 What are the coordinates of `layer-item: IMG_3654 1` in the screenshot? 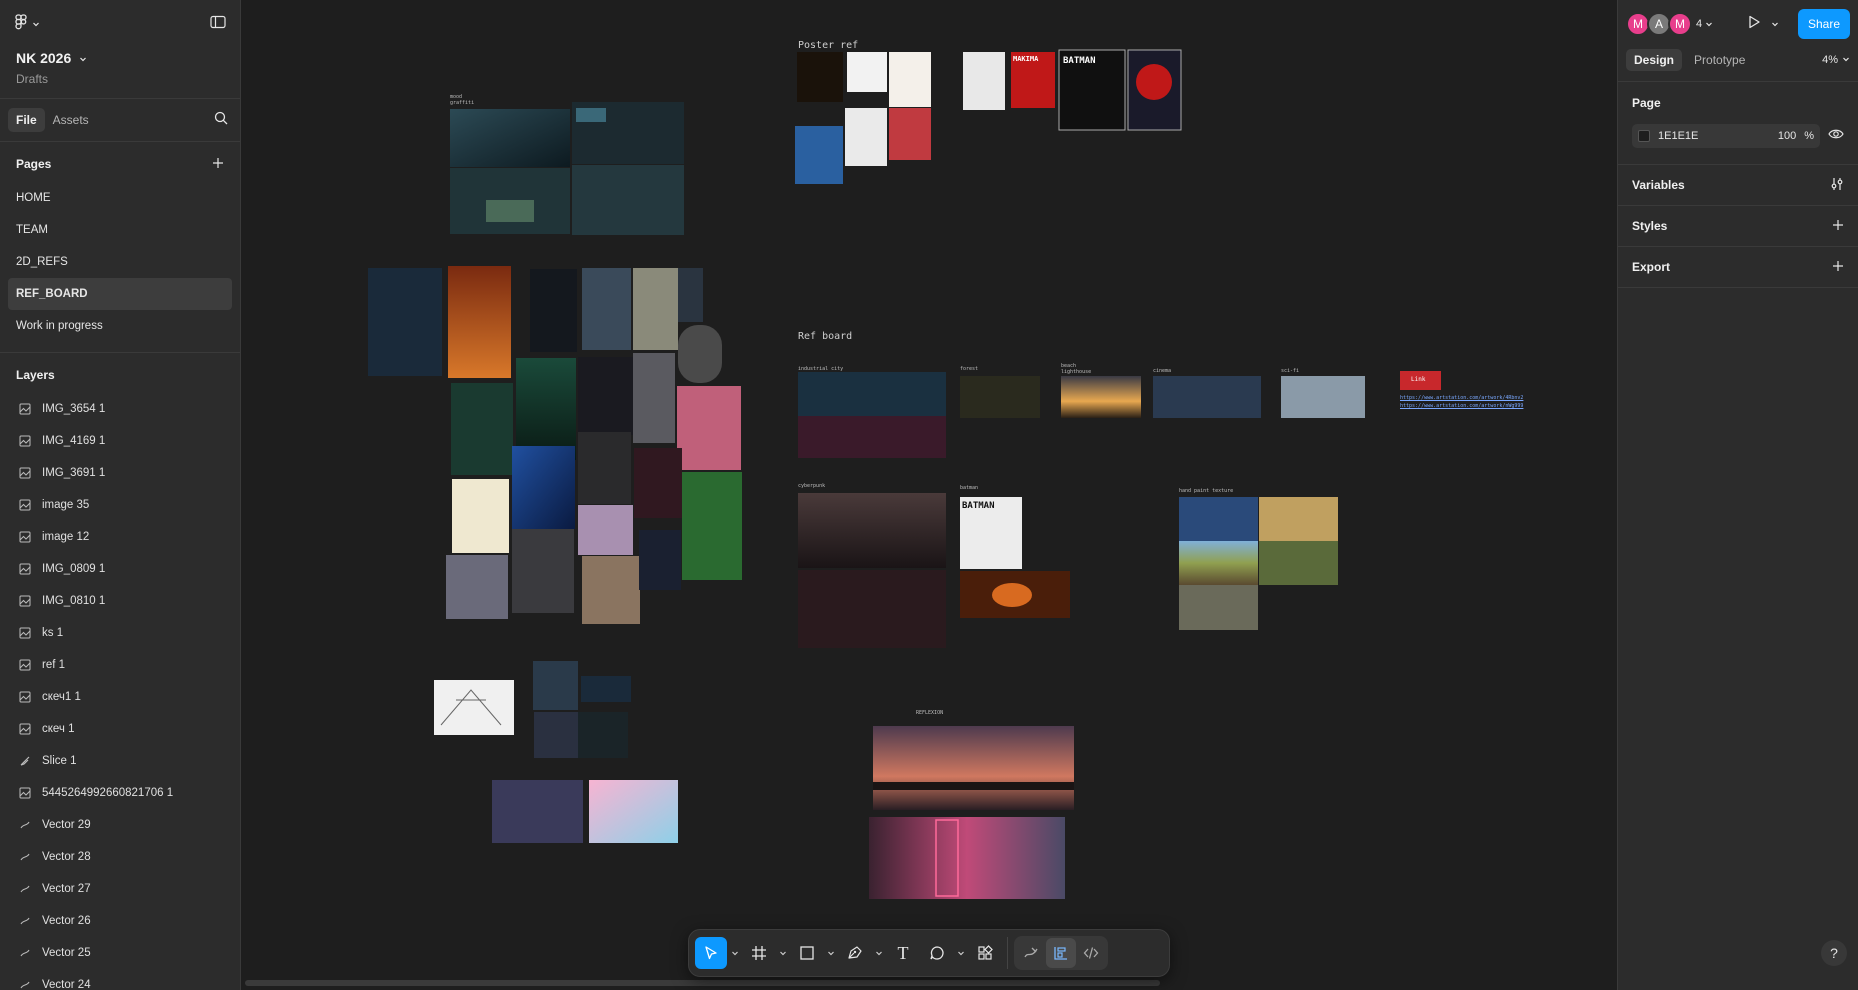 It's located at (120, 409).